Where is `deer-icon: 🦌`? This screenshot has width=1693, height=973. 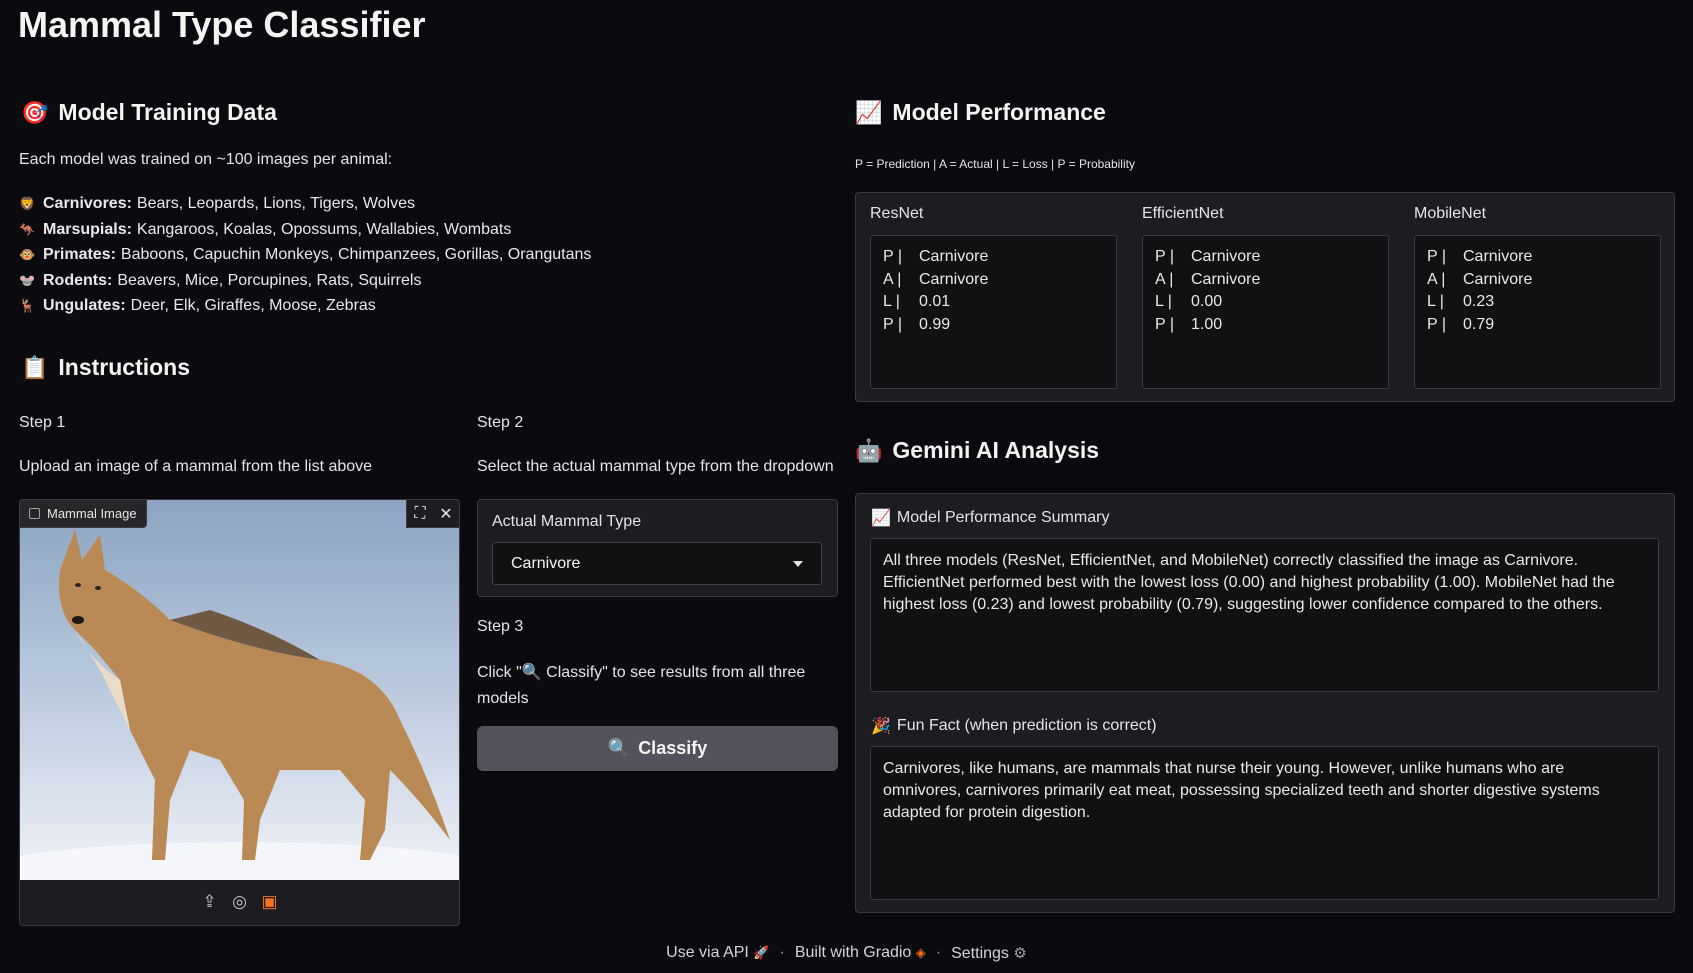
deer-icon: 🦌 is located at coordinates (27, 305).